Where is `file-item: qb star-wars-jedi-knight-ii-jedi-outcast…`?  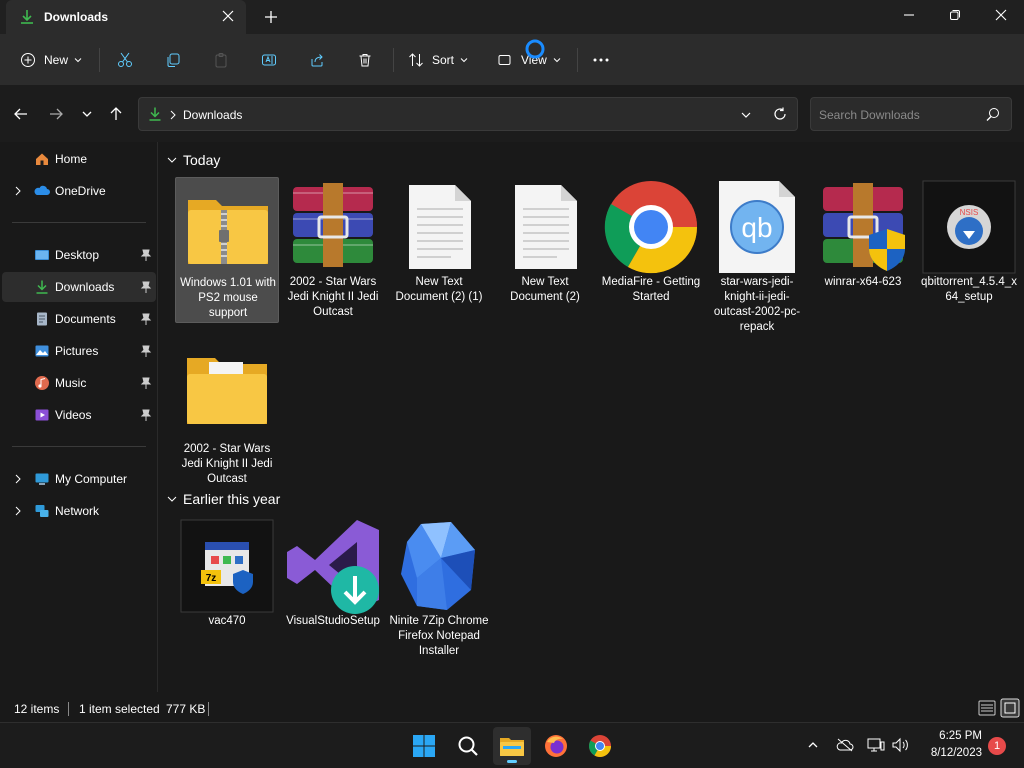
file-item: qb star-wars-jedi-knight-ii-jedi-outcast… is located at coordinates (757, 255).